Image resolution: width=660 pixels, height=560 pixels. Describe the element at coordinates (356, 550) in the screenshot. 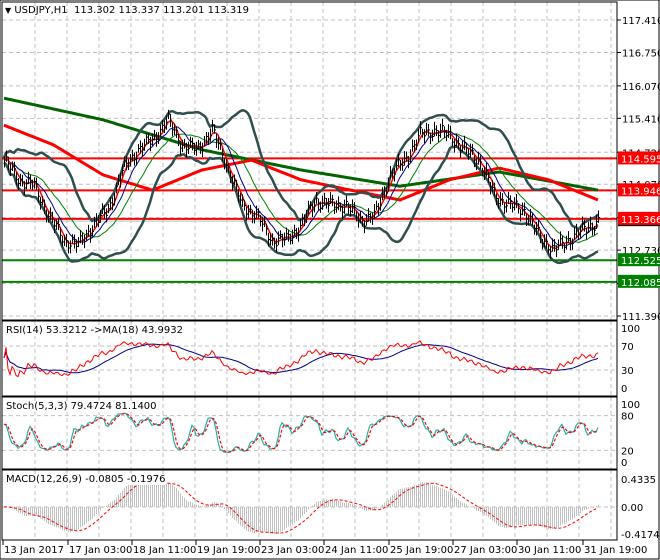

I see `time-tick-label: 24 Jan 11:00` at that location.